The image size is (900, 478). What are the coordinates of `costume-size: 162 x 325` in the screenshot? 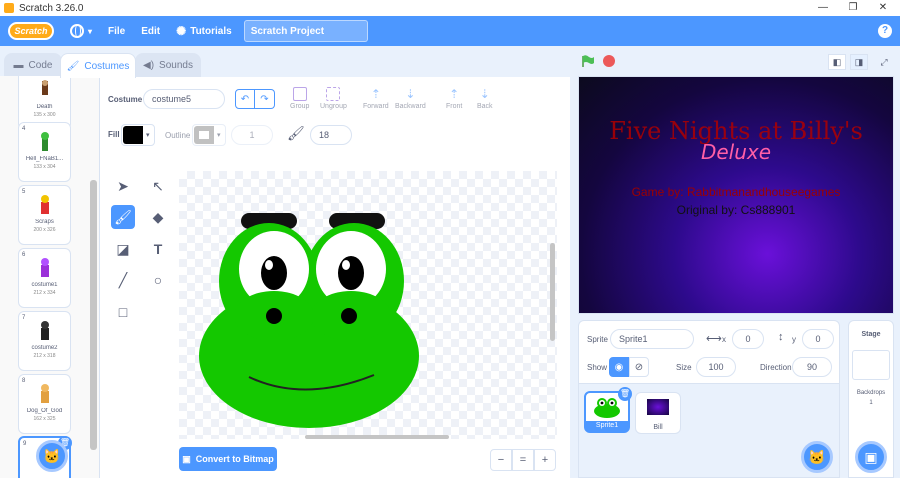 It's located at (44, 419).